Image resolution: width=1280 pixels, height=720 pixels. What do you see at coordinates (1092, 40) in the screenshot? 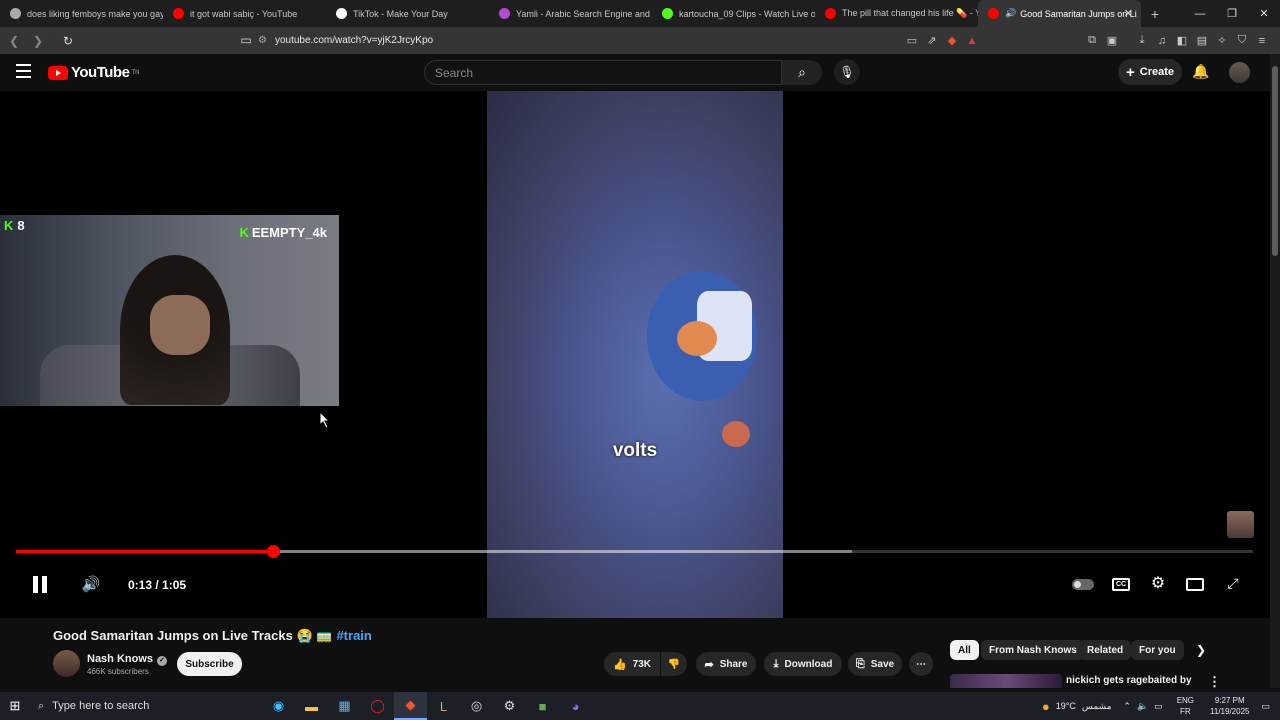
I see `extensions-icon: ⧉` at bounding box center [1092, 40].